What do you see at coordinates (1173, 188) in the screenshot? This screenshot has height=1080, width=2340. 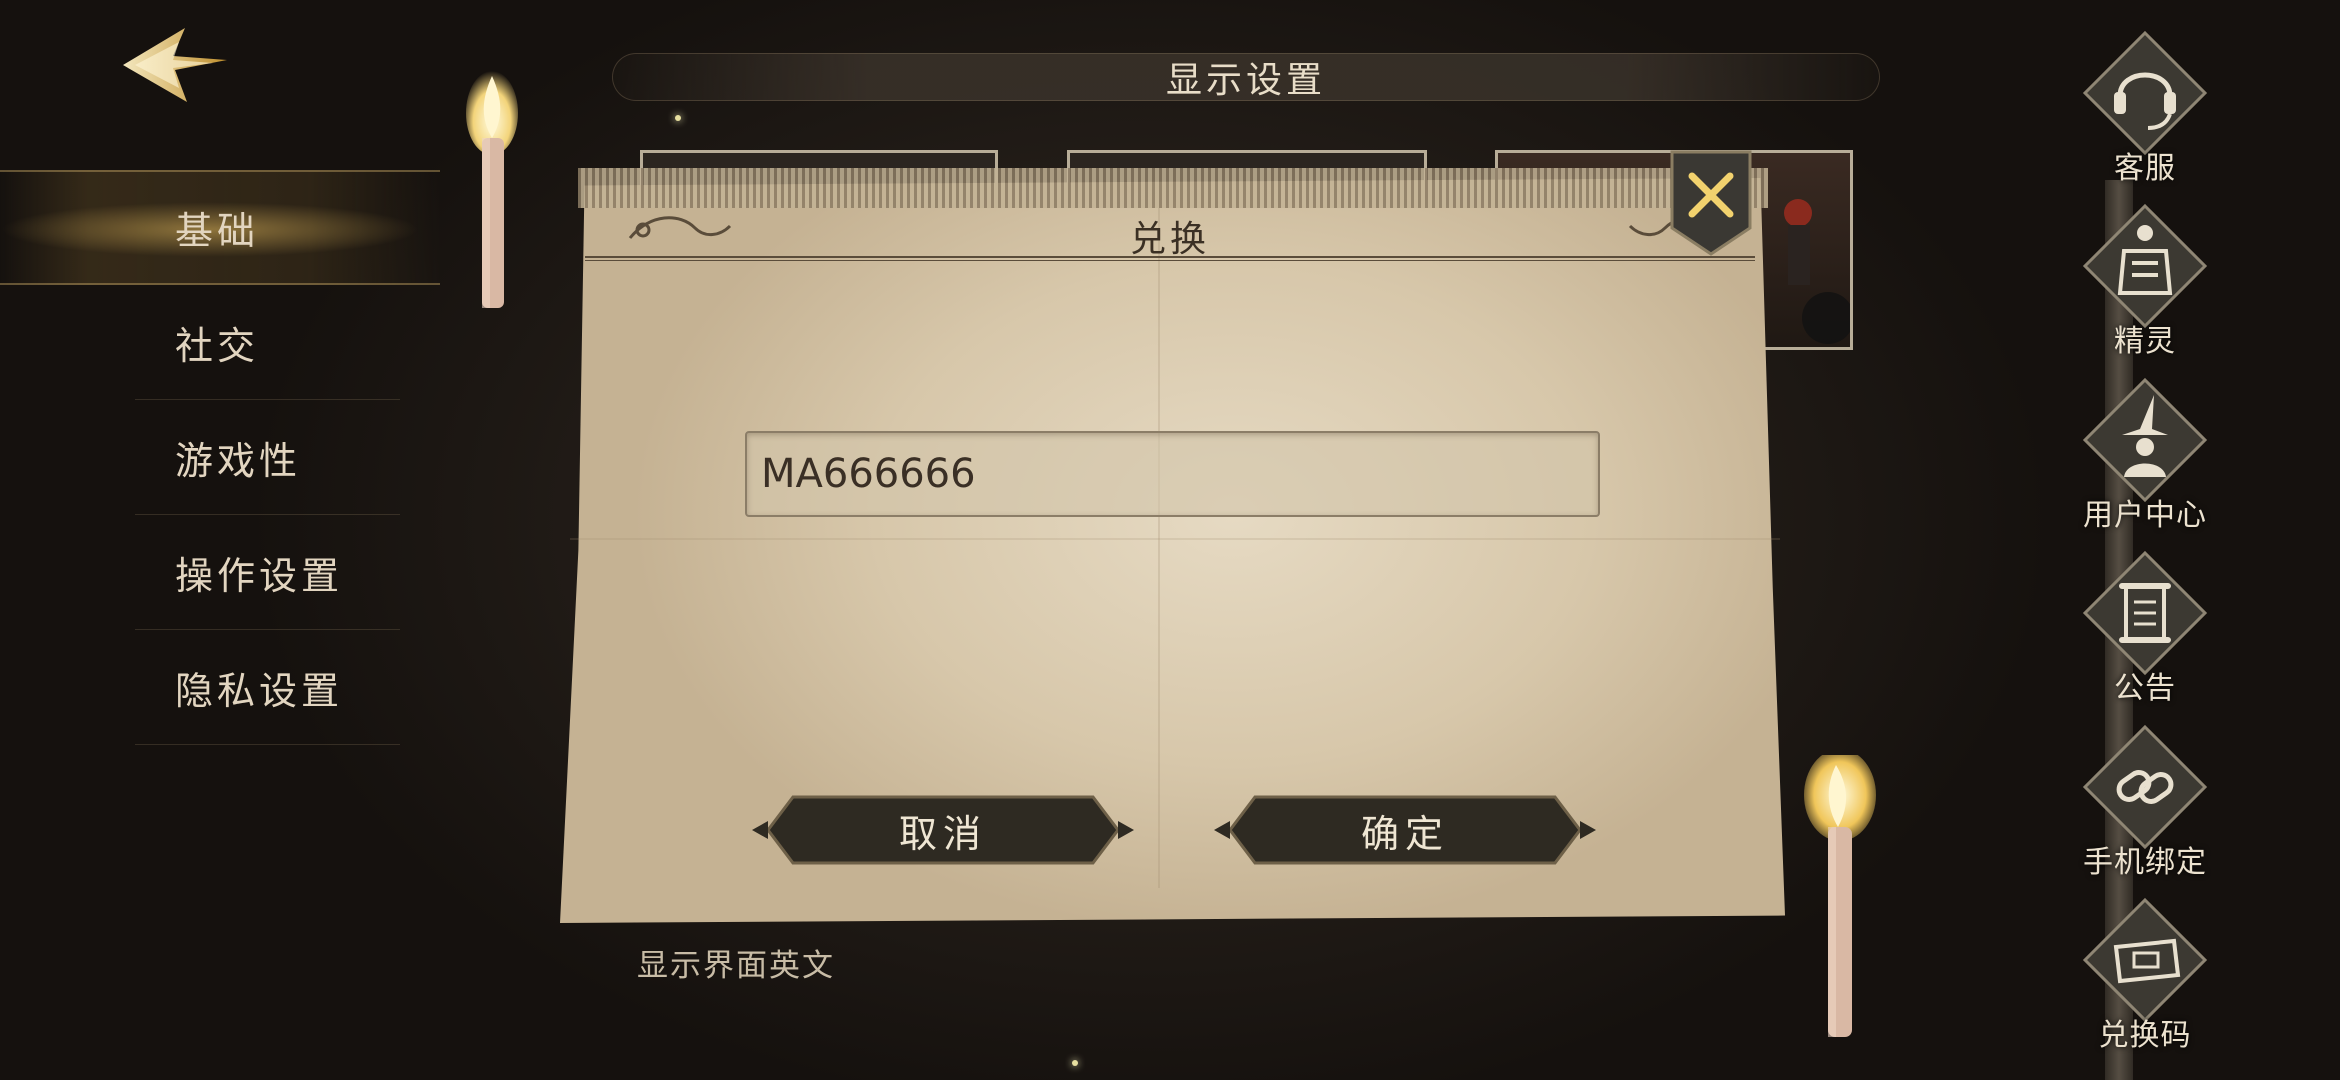 I see `dialog-title-band` at bounding box center [1173, 188].